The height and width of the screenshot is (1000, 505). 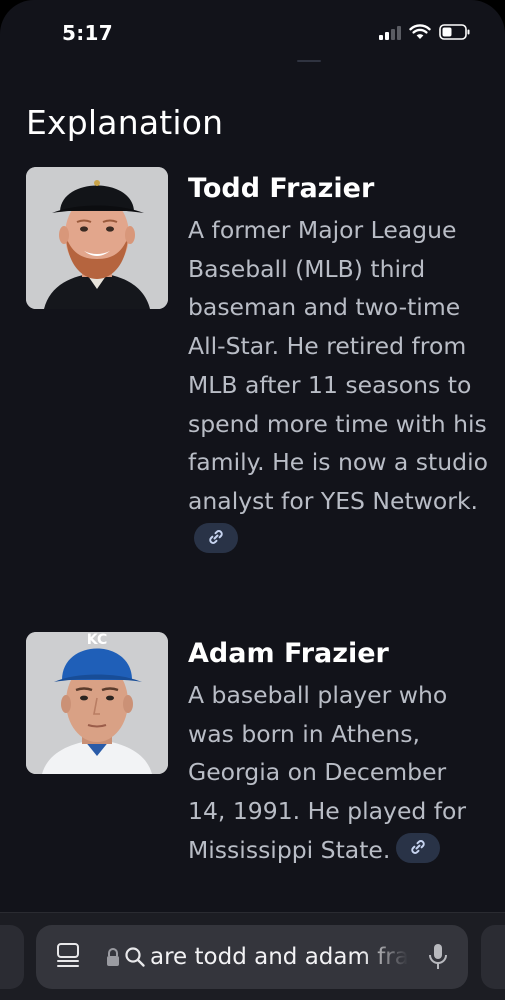 I want to click on address-bar: are todd and adam fra, so click(x=252, y=957).